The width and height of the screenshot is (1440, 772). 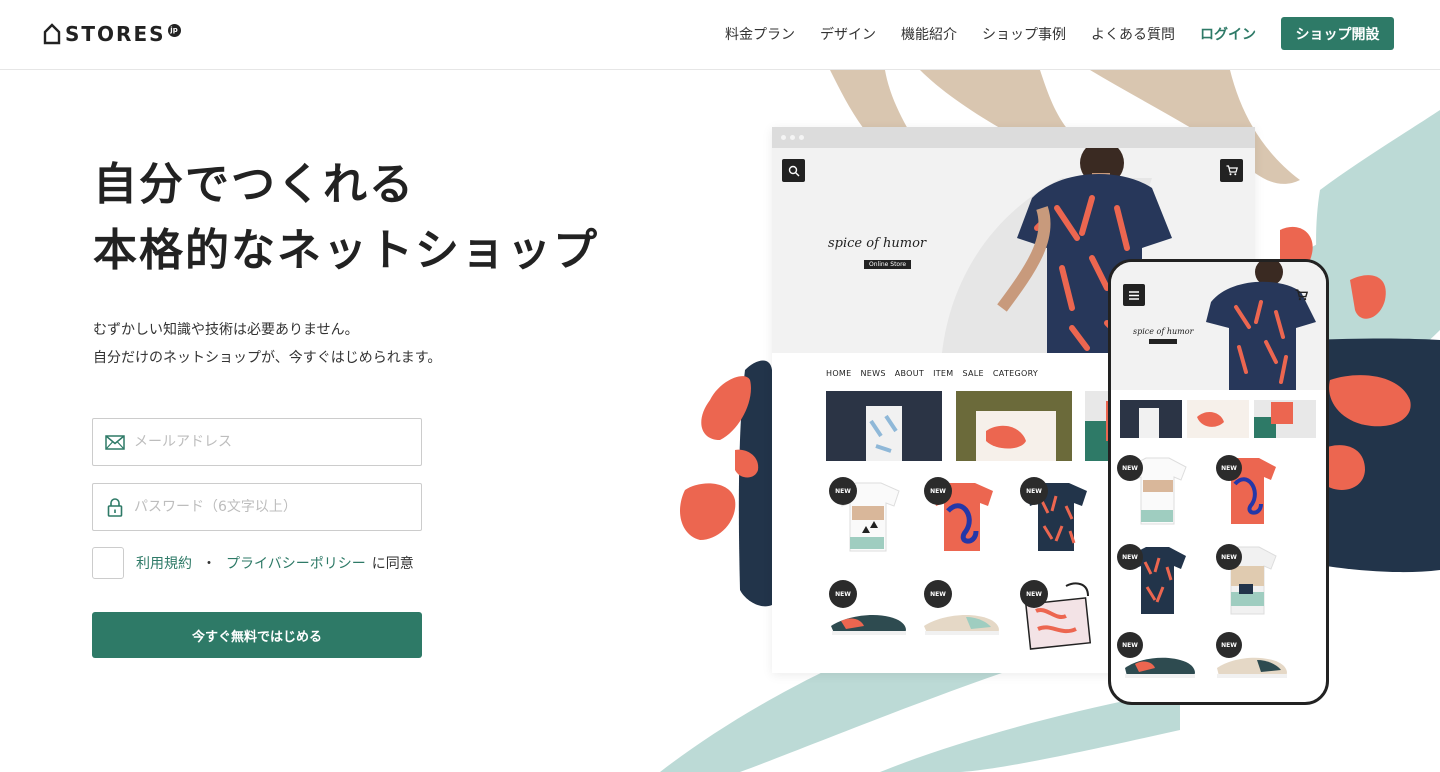 What do you see at coordinates (346, 218) in the screenshot?
I see `hero-headline: 自分でつくれる 本格的なネットショップ` at bounding box center [346, 218].